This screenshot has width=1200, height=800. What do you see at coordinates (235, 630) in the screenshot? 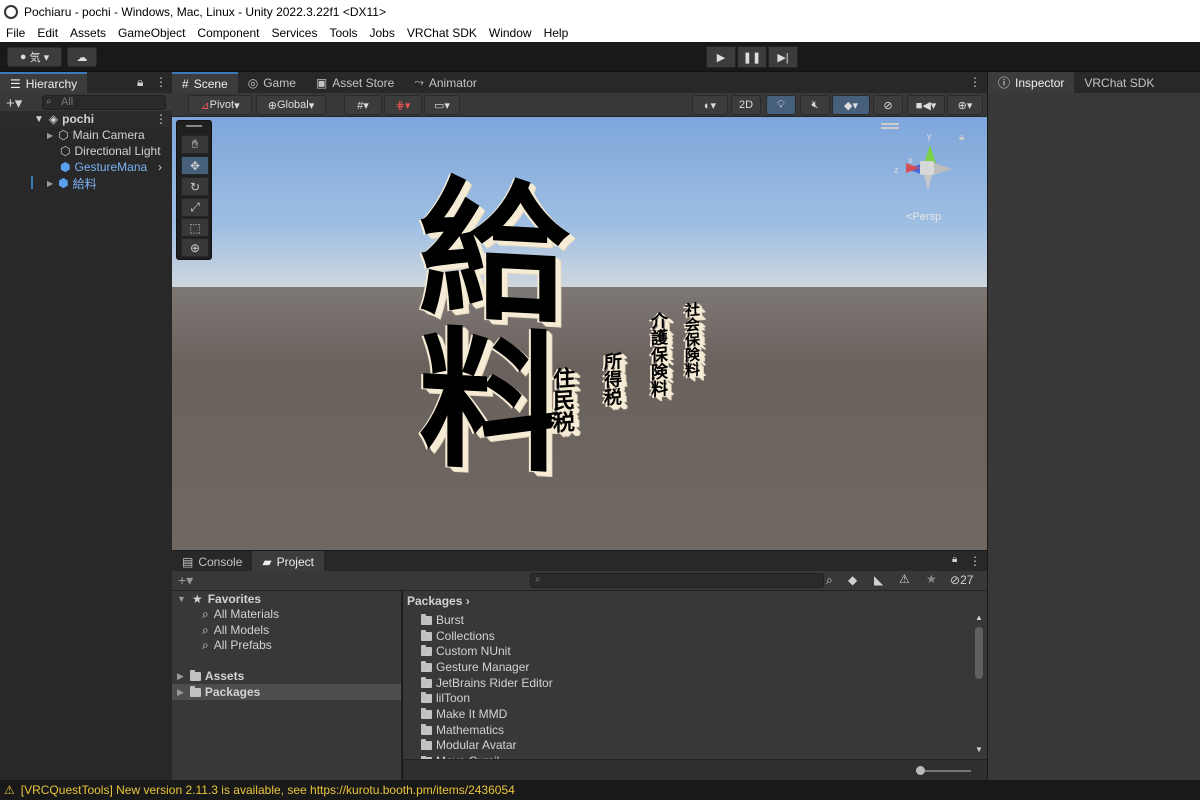
I see `favorite-all-models: ⌕ All Models` at bounding box center [235, 630].